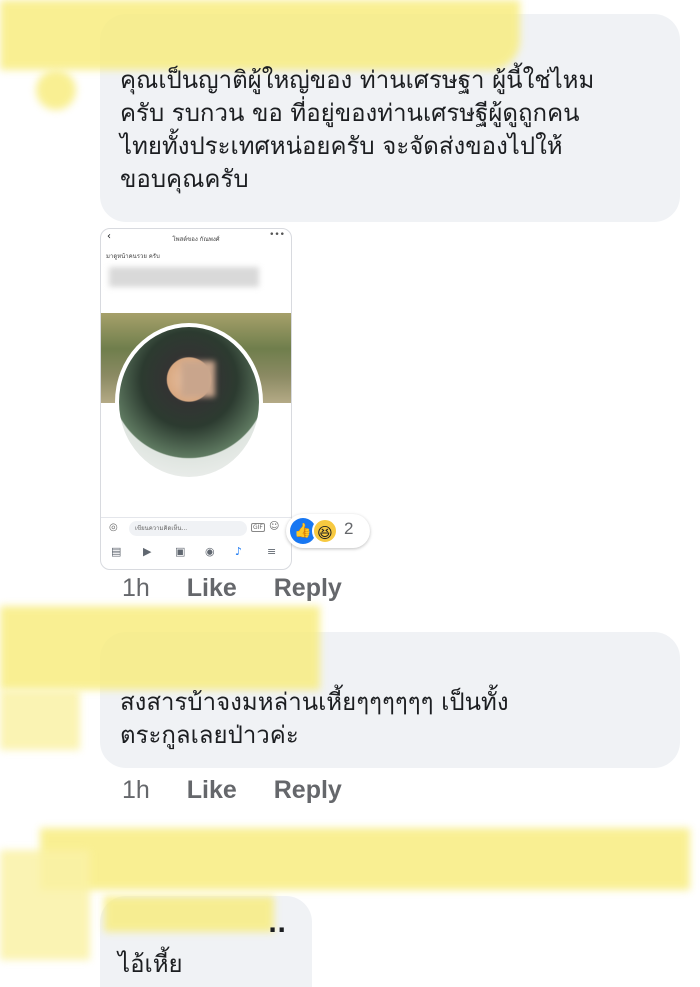  What do you see at coordinates (247, 588) in the screenshot?
I see `comment-actions-1: 1h Like Reply` at bounding box center [247, 588].